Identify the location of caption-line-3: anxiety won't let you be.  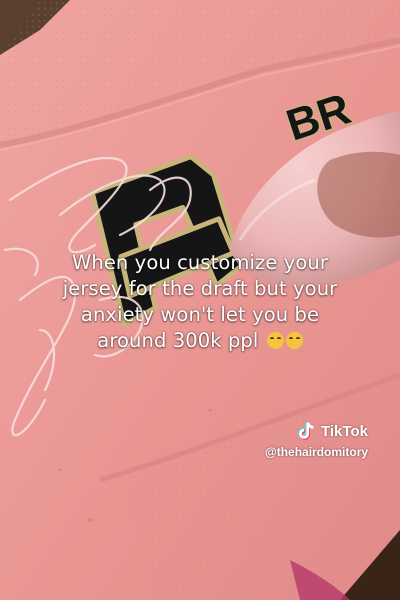
(200, 314).